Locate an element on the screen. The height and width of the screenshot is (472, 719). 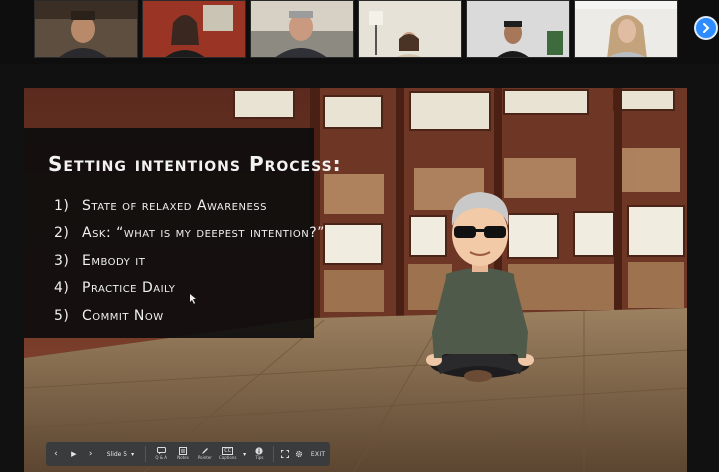
fullscreen-icon is located at coordinates (285, 454).